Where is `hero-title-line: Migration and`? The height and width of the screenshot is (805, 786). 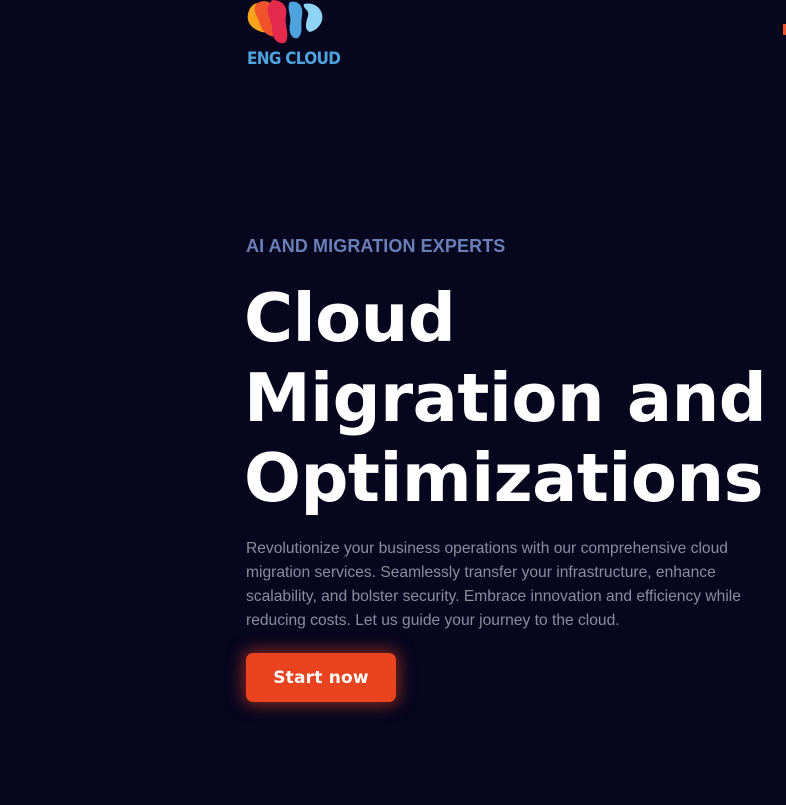 hero-title-line: Migration and is located at coordinates (505, 398).